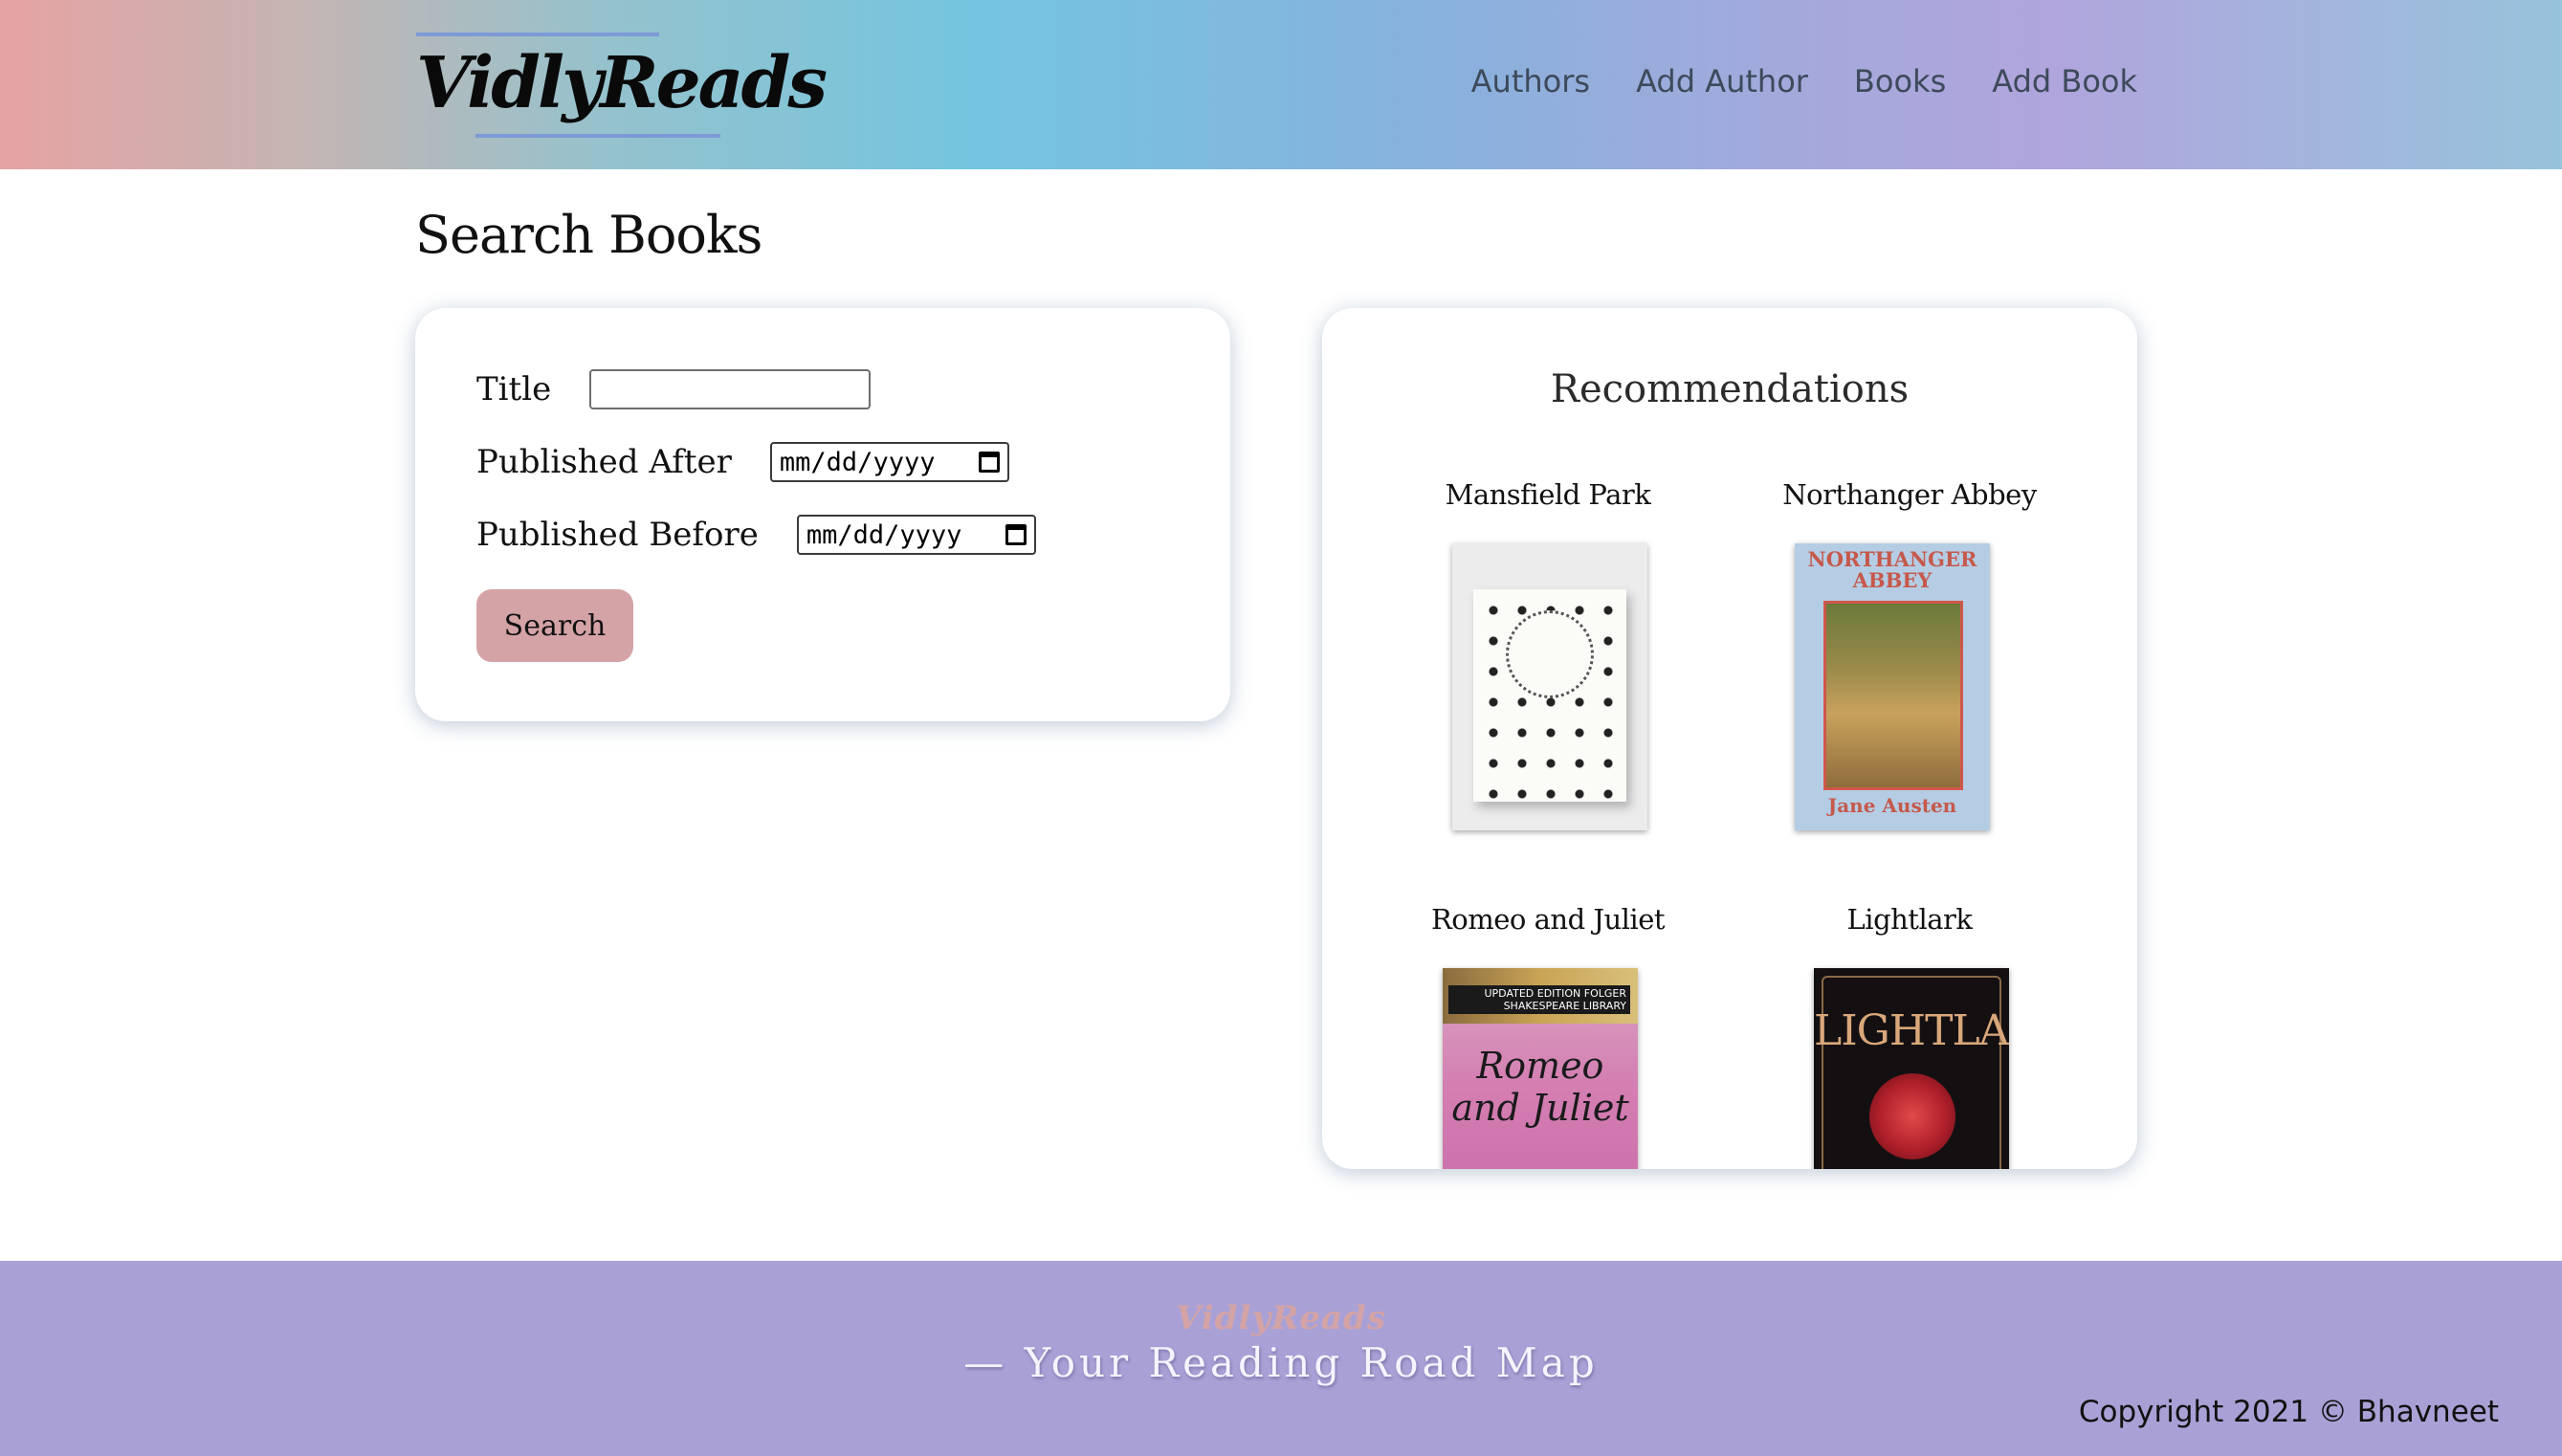 This screenshot has width=2562, height=1456. I want to click on published-after-row: Published After mm/dd/yyyy, so click(742, 462).